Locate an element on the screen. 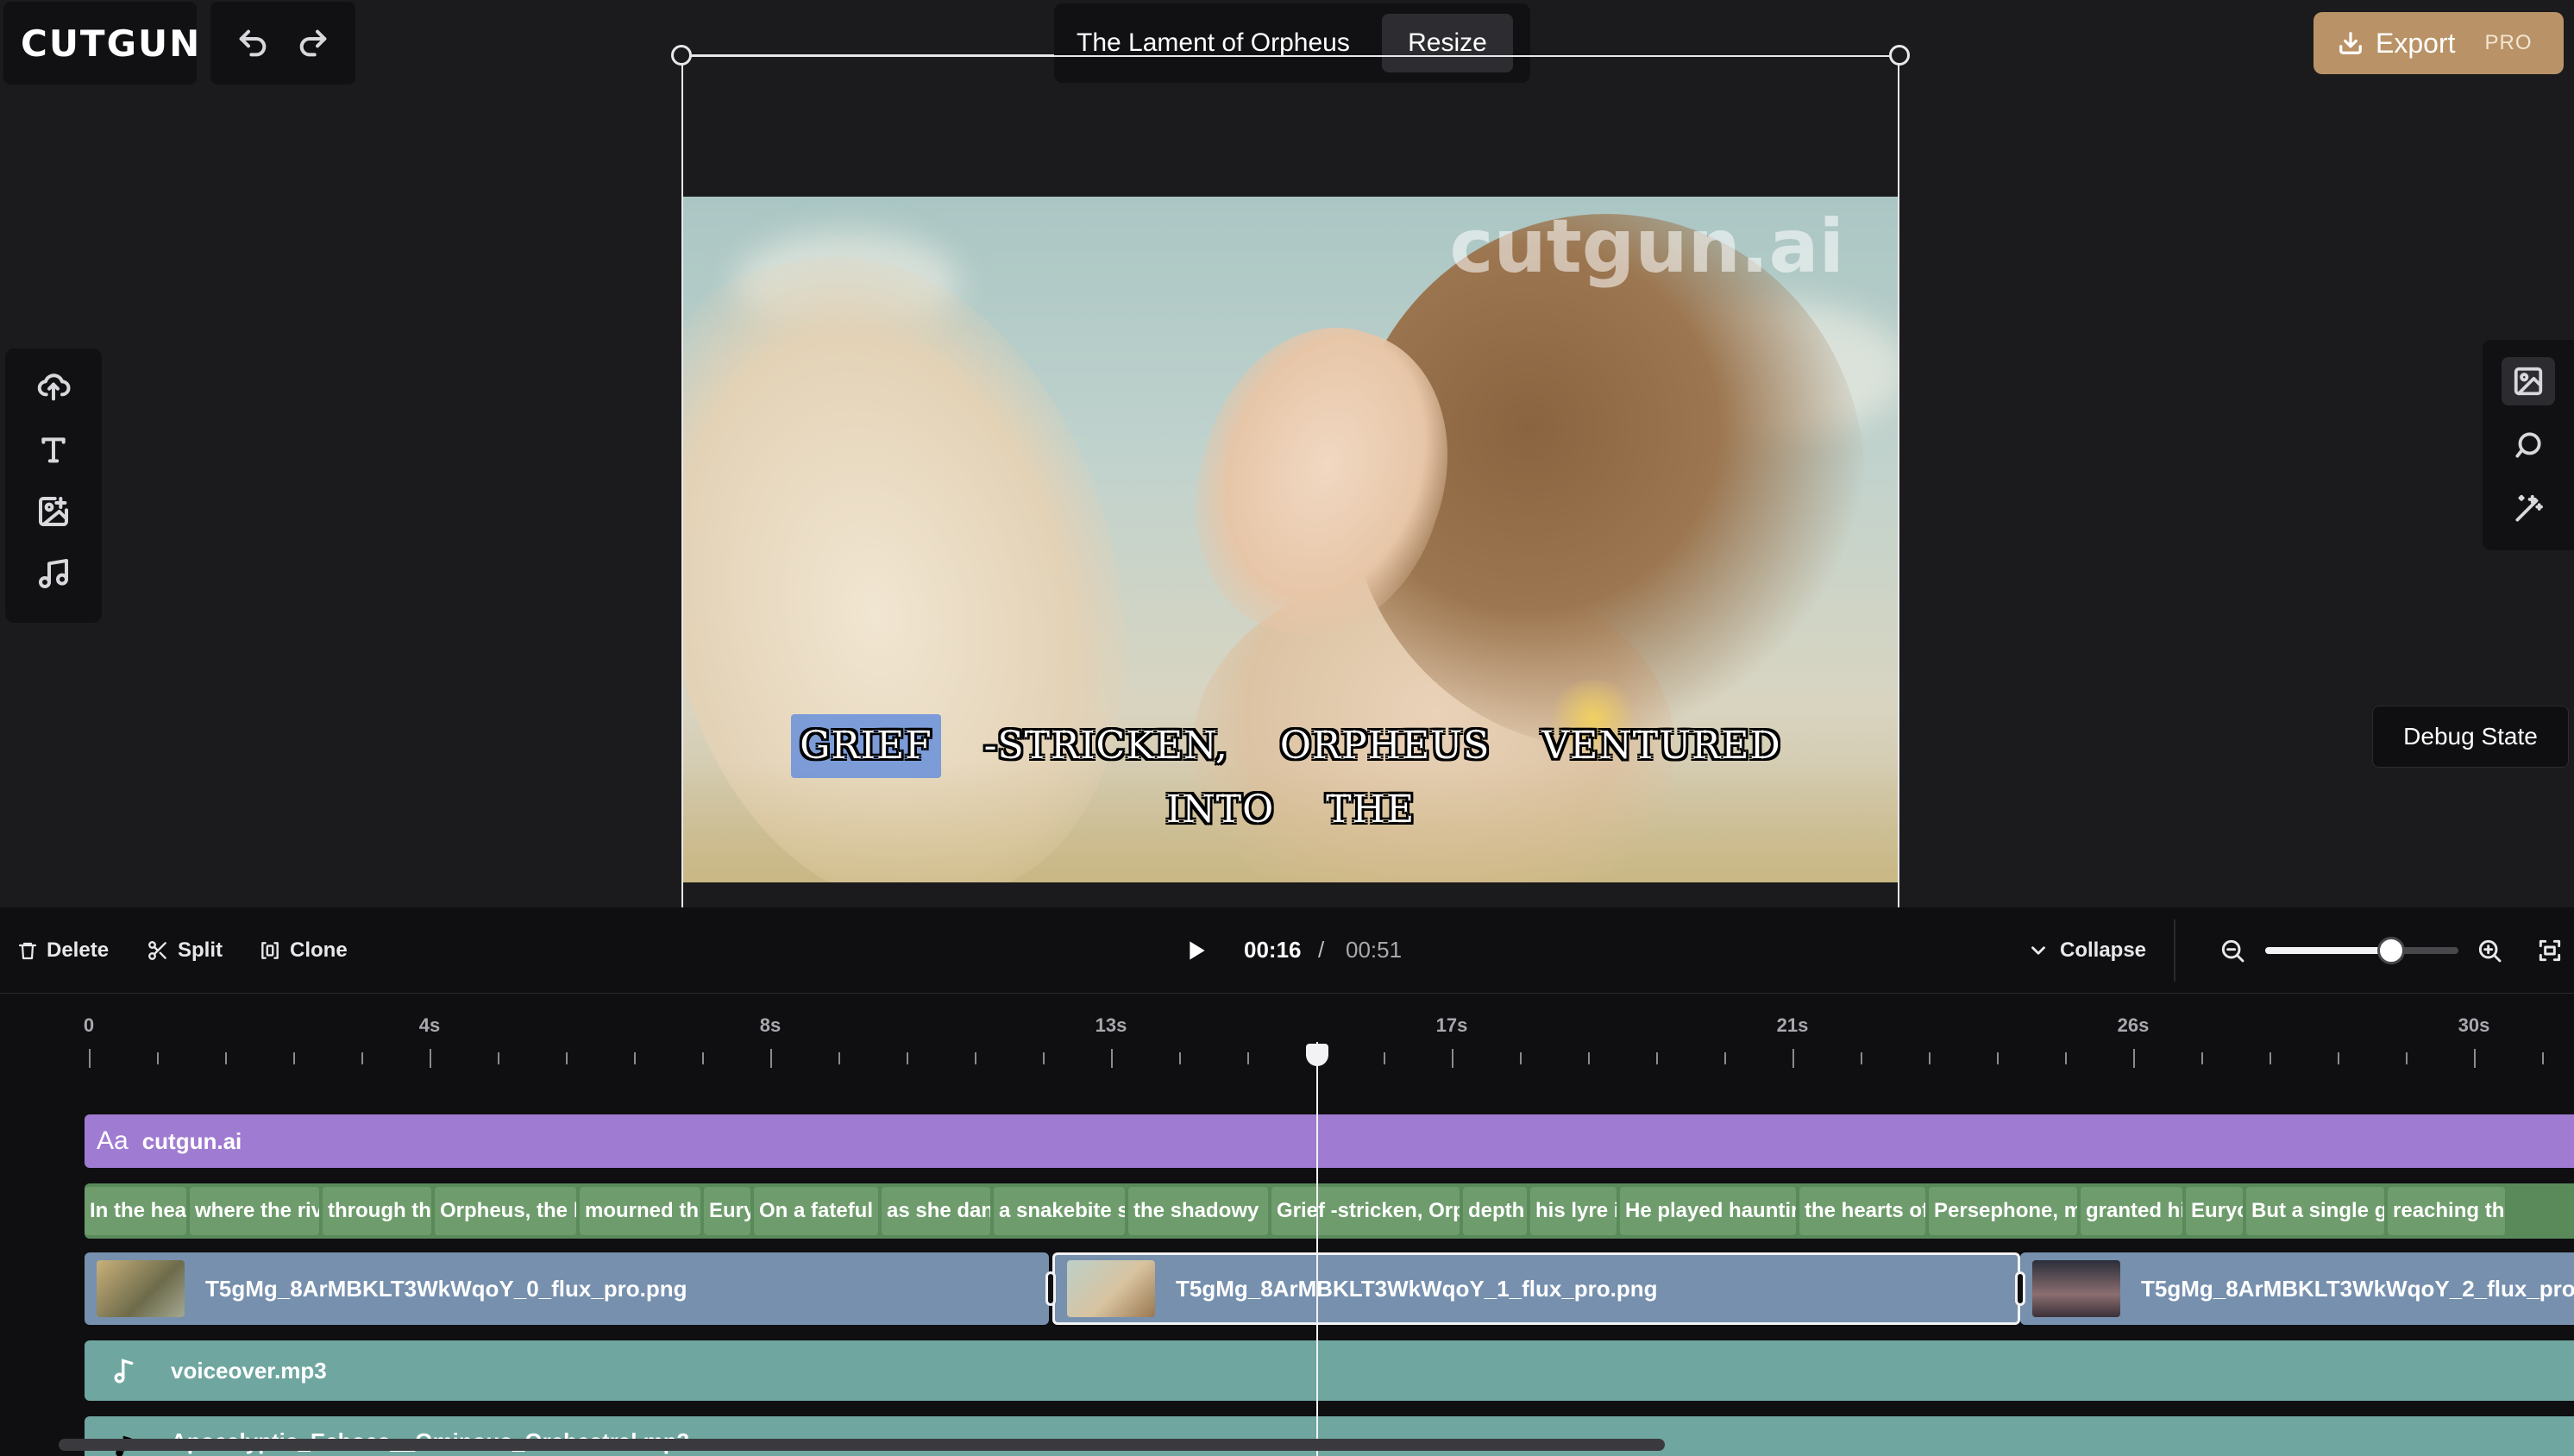 Image resolution: width=2574 pixels, height=1456 pixels. image-clip-label: T5gMg_8ArMBKLT3WkWqoY_1_flux_pro.png is located at coordinates (1417, 1288).